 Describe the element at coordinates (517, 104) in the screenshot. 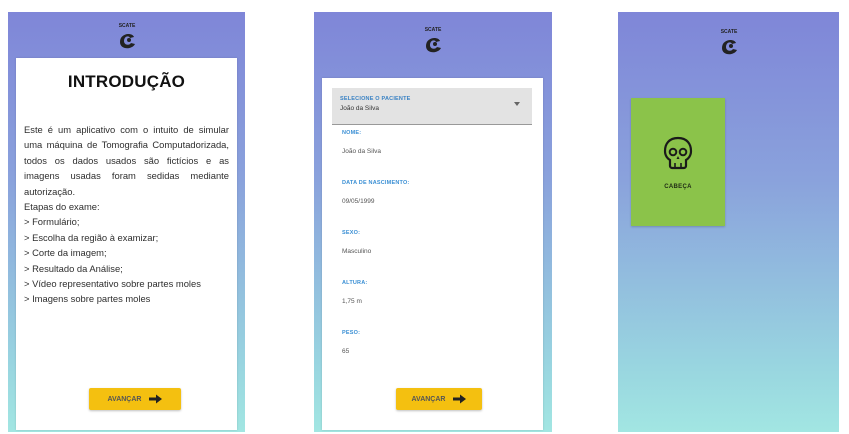

I see `chevron-down-icon` at that location.